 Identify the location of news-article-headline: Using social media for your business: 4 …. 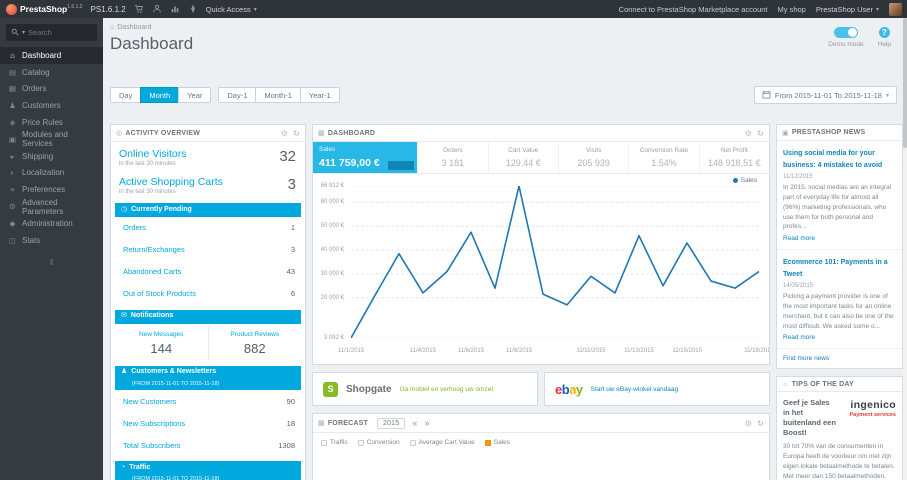
(832, 159).